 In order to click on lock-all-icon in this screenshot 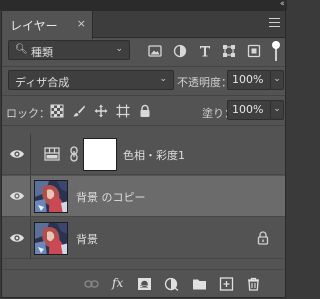, I will do `click(145, 111)`.